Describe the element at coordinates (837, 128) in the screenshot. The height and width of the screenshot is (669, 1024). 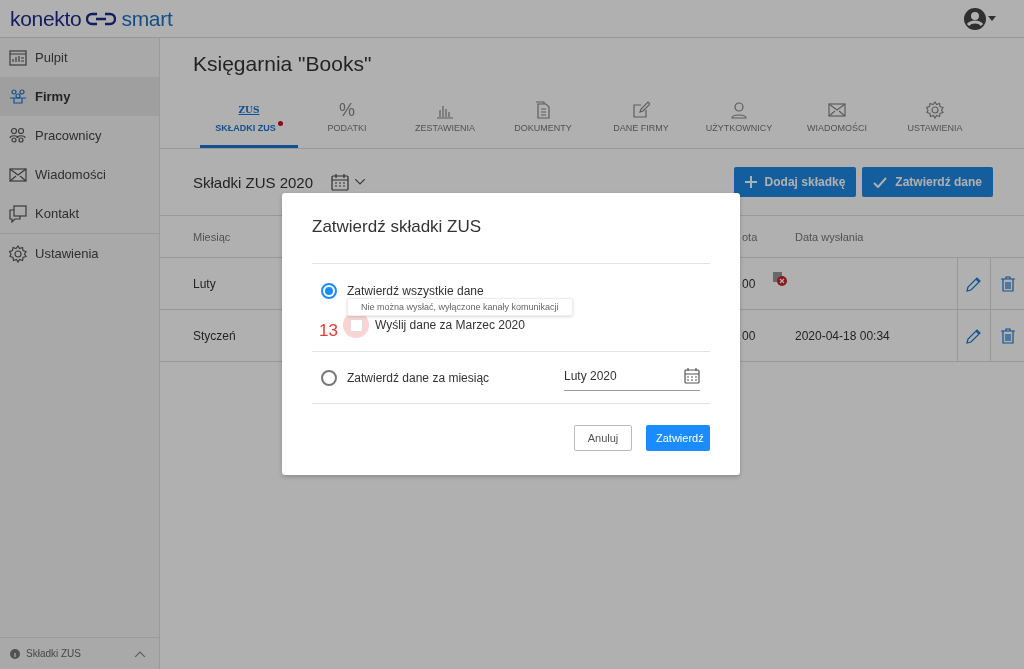
I see `tab-label: WIADOMOŚCI` at that location.